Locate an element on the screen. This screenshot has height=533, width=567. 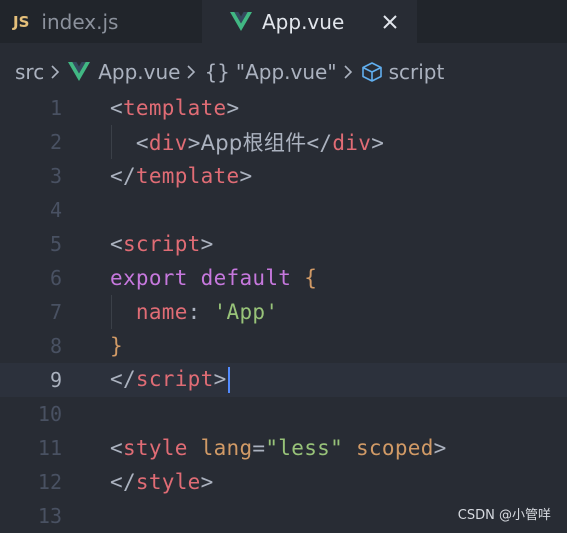
watermark: CSDN @小管咩 is located at coordinates (504, 515).